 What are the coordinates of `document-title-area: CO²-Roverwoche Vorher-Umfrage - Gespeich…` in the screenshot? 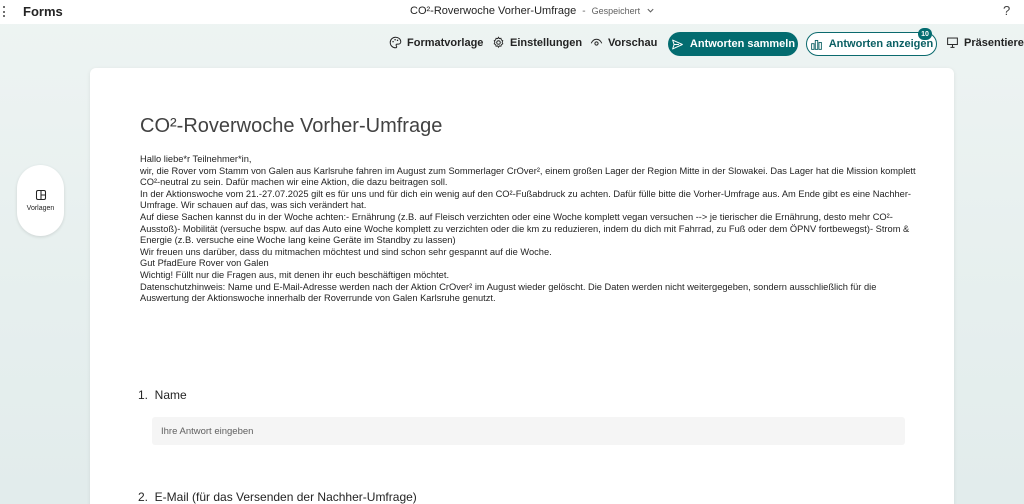 It's located at (532, 11).